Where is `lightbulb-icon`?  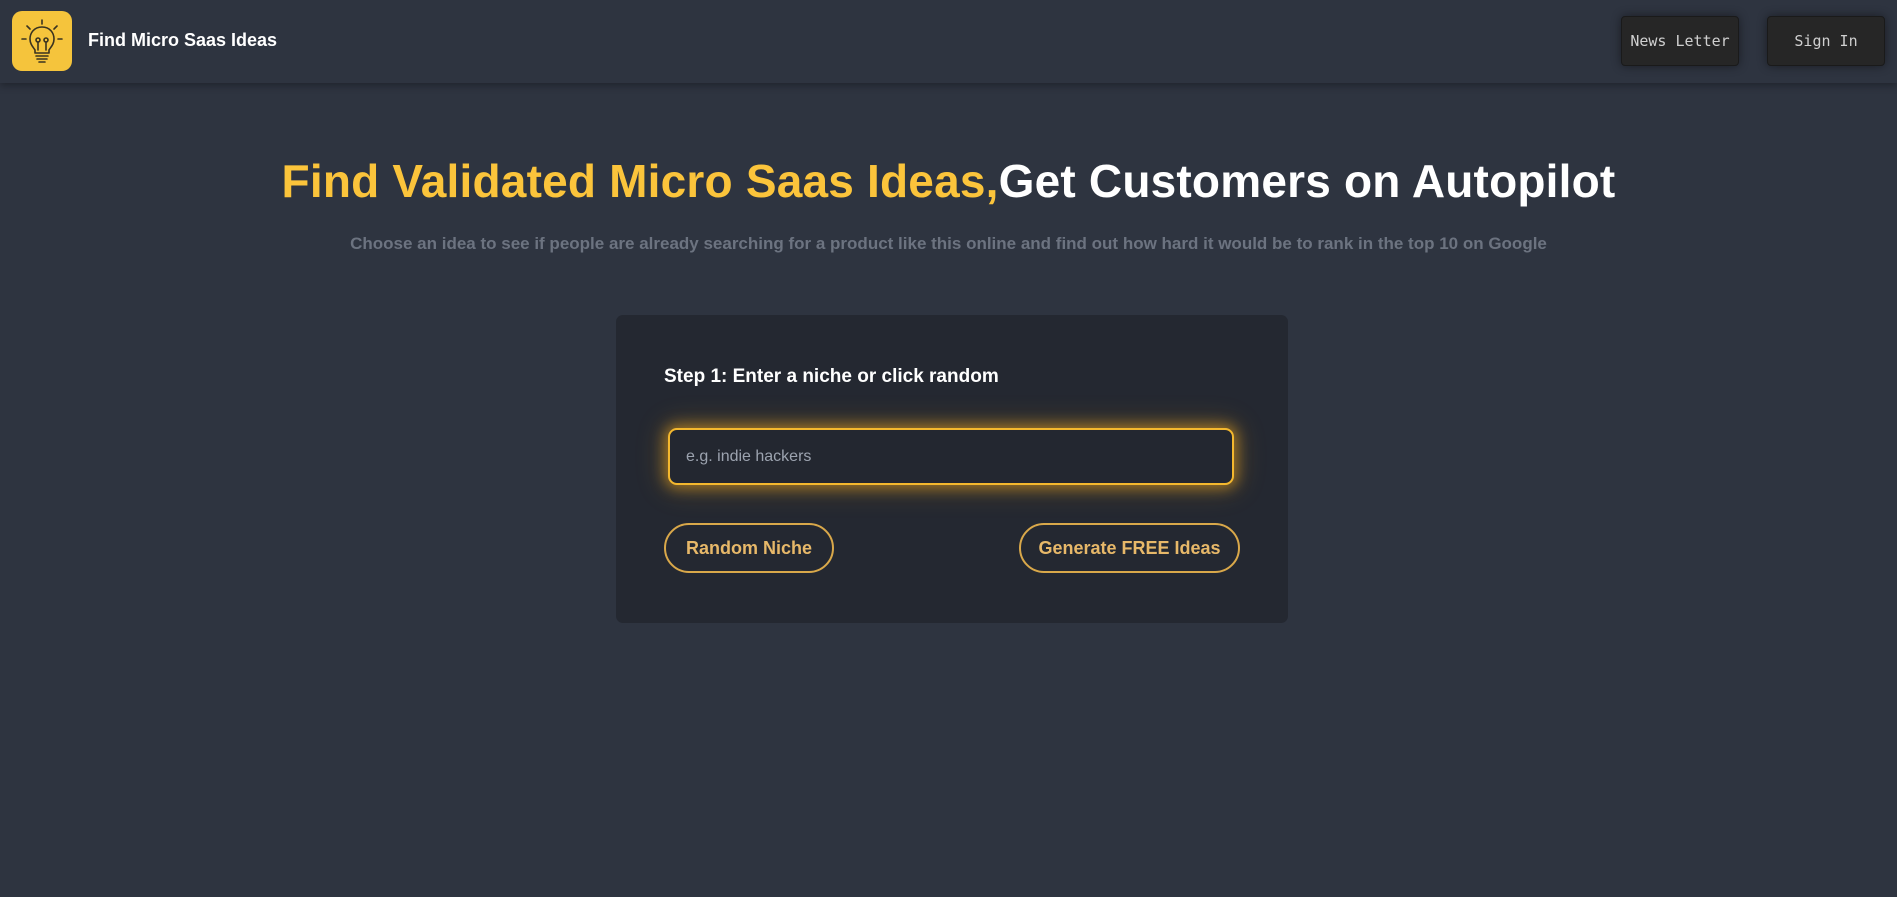
lightbulb-icon is located at coordinates (42, 41).